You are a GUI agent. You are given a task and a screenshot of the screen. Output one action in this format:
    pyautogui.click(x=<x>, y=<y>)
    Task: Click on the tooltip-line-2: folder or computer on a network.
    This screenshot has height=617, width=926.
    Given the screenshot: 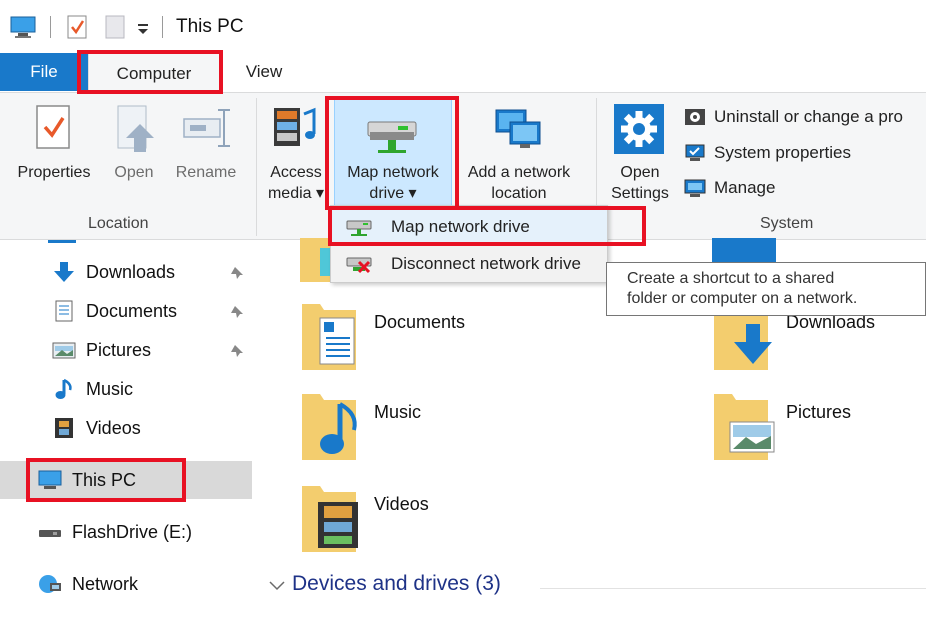 What is the action you would take?
    pyautogui.click(x=742, y=298)
    